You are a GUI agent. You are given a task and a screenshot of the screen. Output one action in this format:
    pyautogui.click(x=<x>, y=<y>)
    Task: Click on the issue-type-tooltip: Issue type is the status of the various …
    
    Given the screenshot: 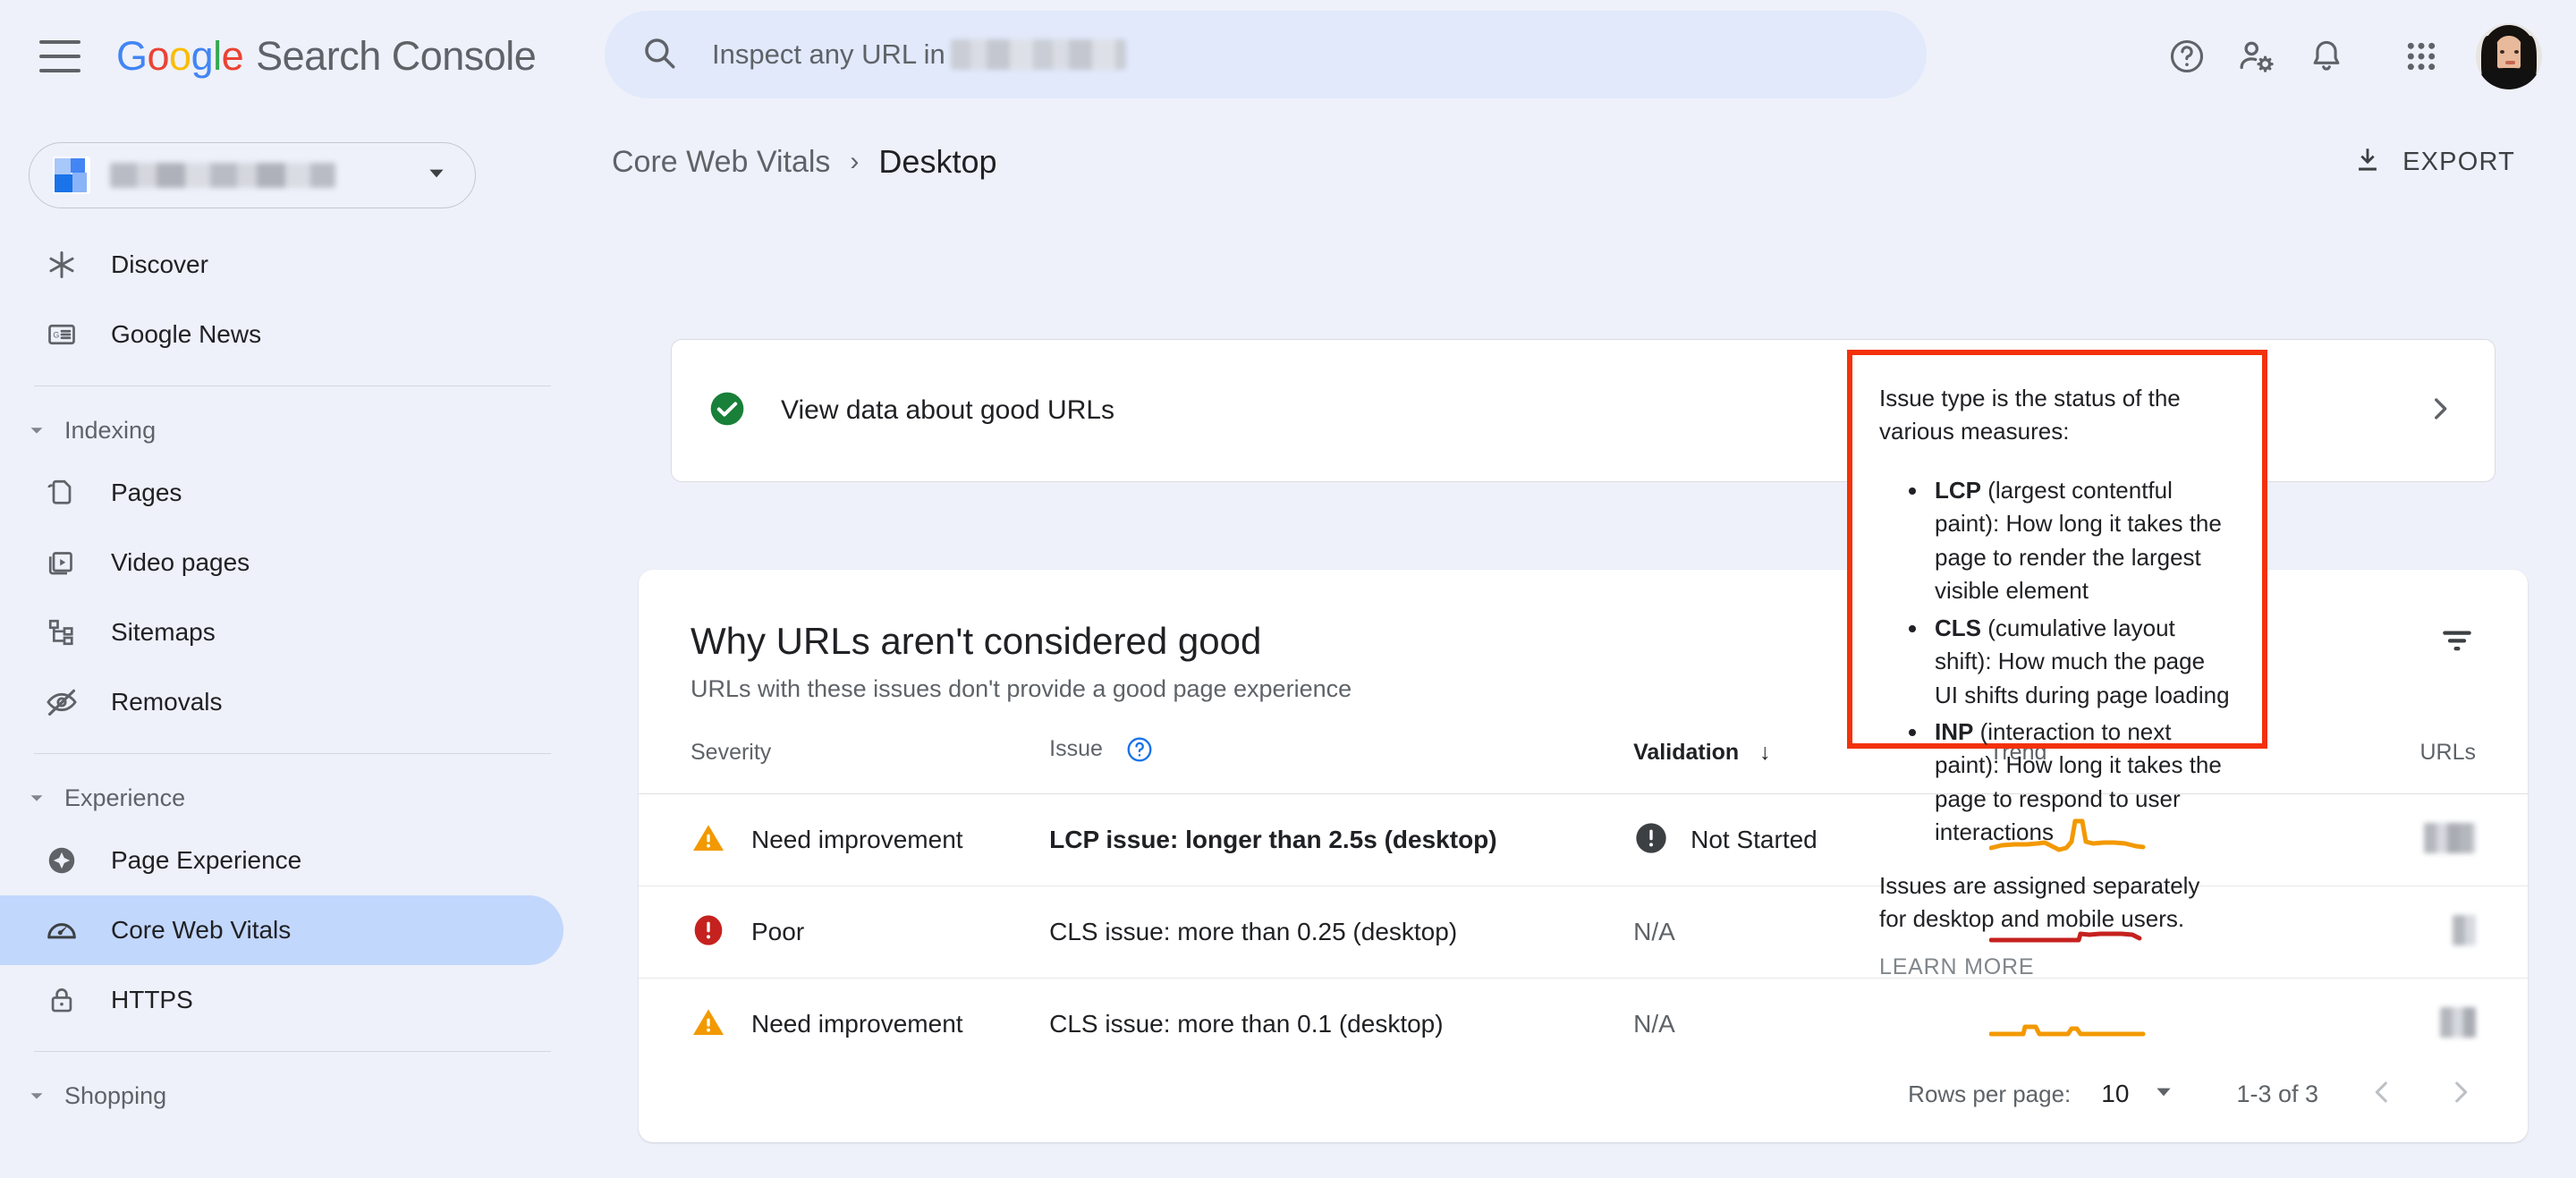 What is the action you would take?
    pyautogui.click(x=2057, y=664)
    